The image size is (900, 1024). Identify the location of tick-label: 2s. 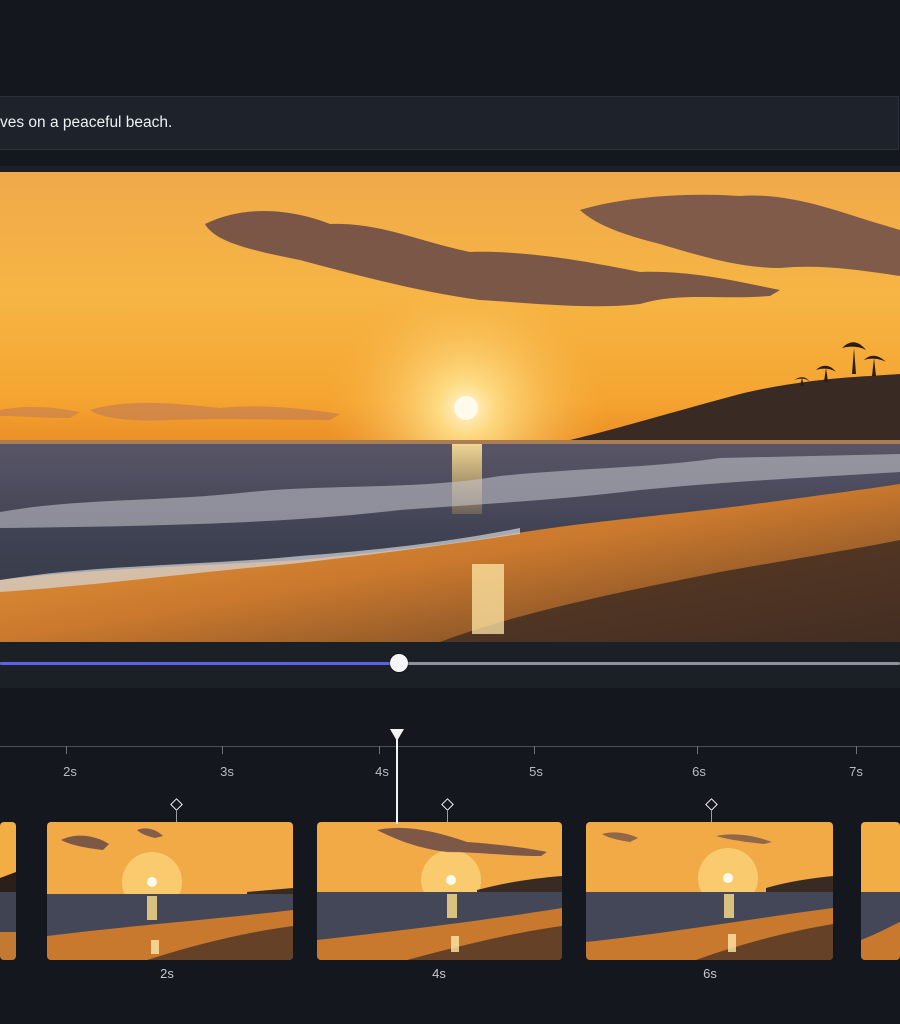
(70, 771).